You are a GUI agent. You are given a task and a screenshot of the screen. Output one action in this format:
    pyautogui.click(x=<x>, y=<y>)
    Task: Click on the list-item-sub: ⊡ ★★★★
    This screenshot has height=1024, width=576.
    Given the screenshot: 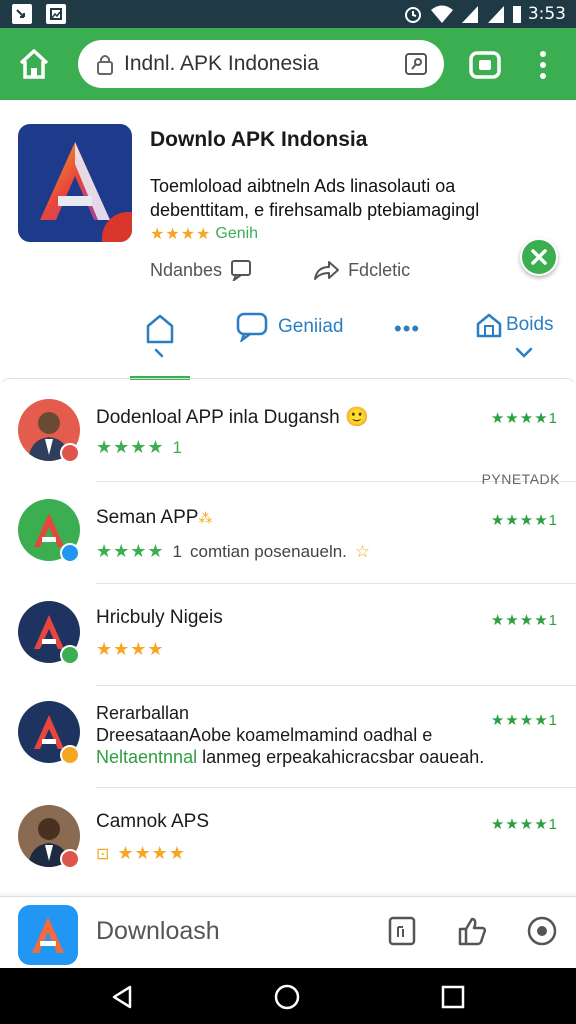 What is the action you would take?
    pyautogui.click(x=141, y=853)
    